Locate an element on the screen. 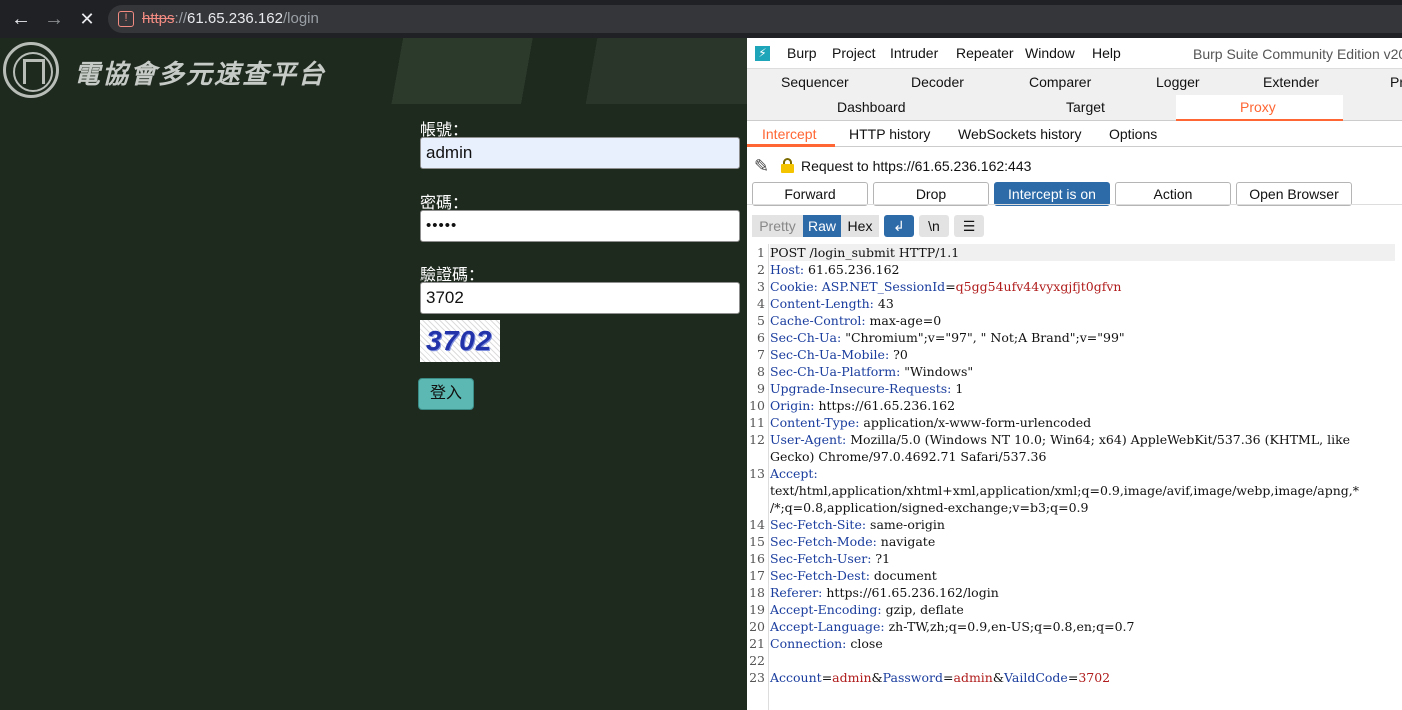 The image size is (1402, 710). subtab-http-history: HTTP history is located at coordinates (889, 134).